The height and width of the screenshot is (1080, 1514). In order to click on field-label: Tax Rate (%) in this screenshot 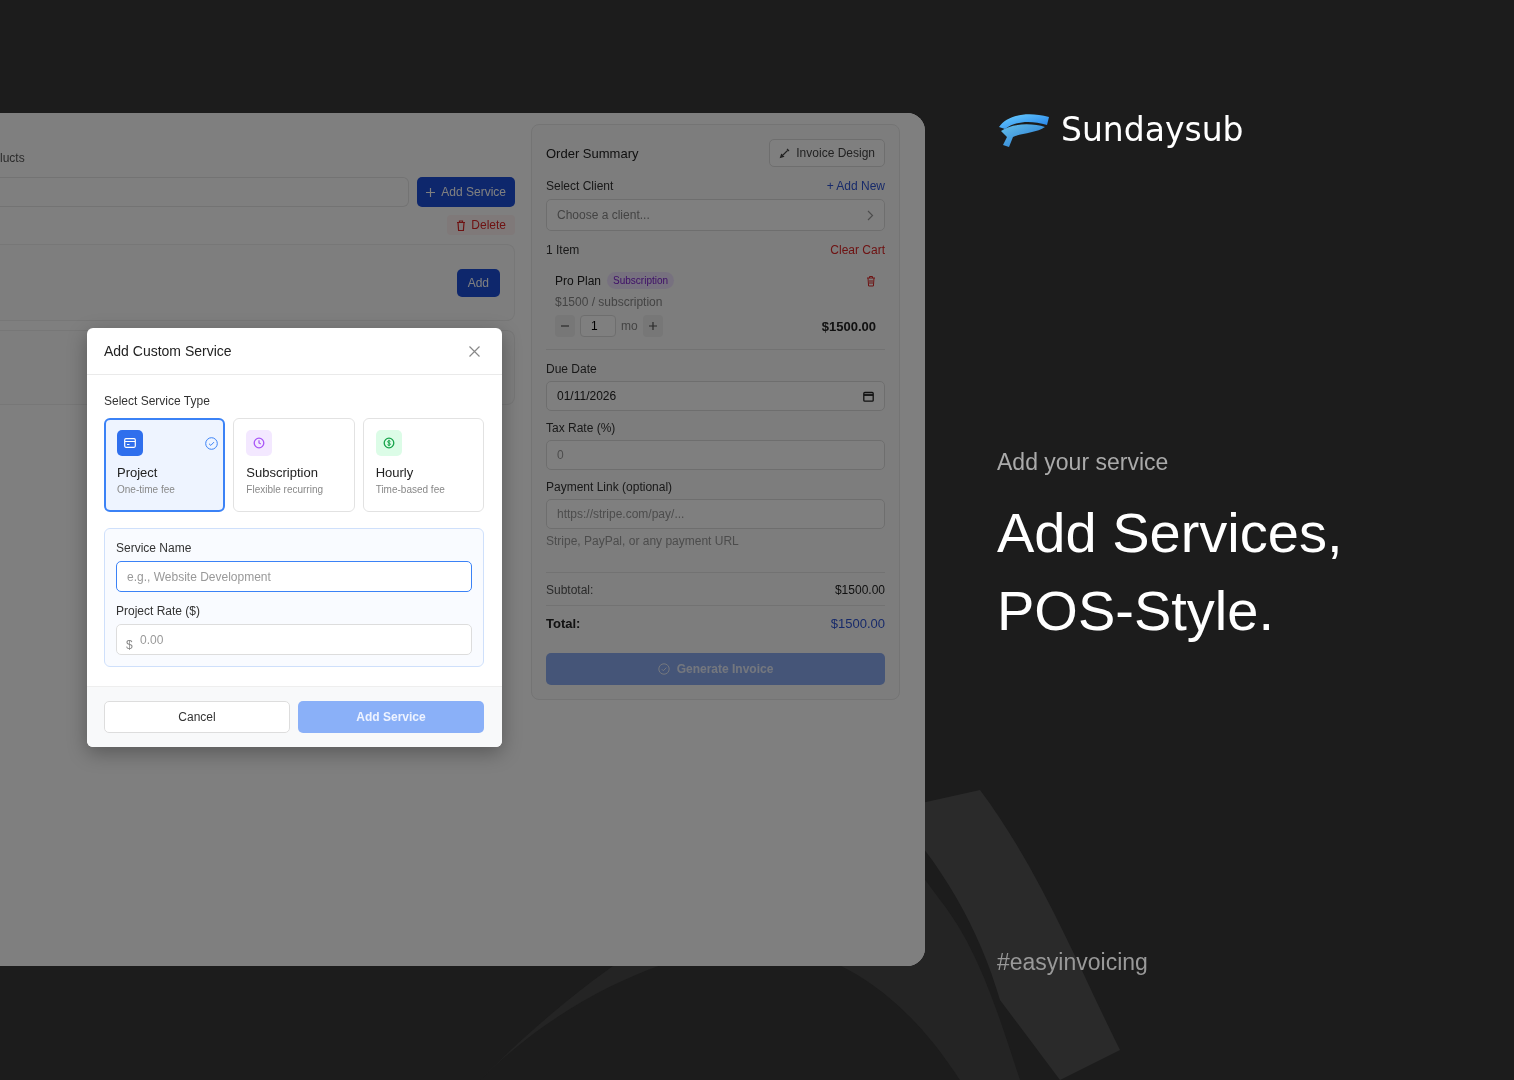, I will do `click(581, 428)`.